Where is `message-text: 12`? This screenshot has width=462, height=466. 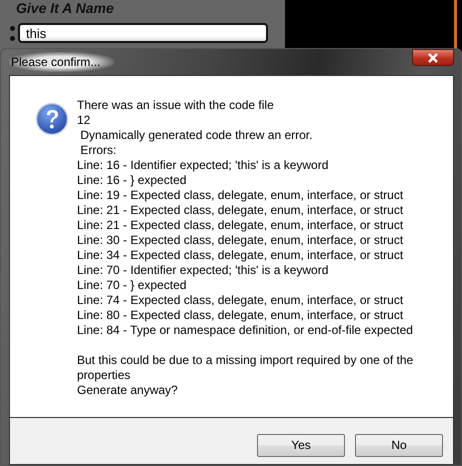
message-text: 12 is located at coordinates (84, 120).